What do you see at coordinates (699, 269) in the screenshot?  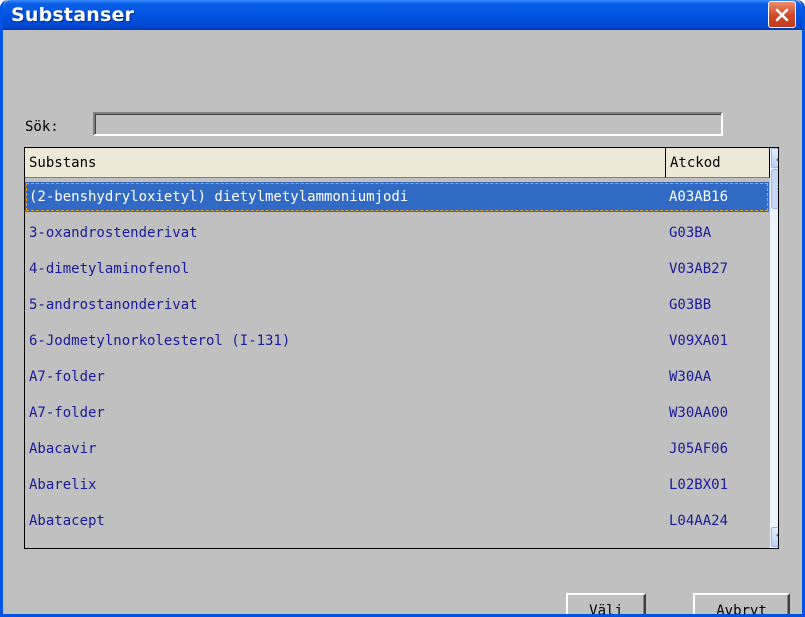 I see `cell-atckod: V03AB27` at bounding box center [699, 269].